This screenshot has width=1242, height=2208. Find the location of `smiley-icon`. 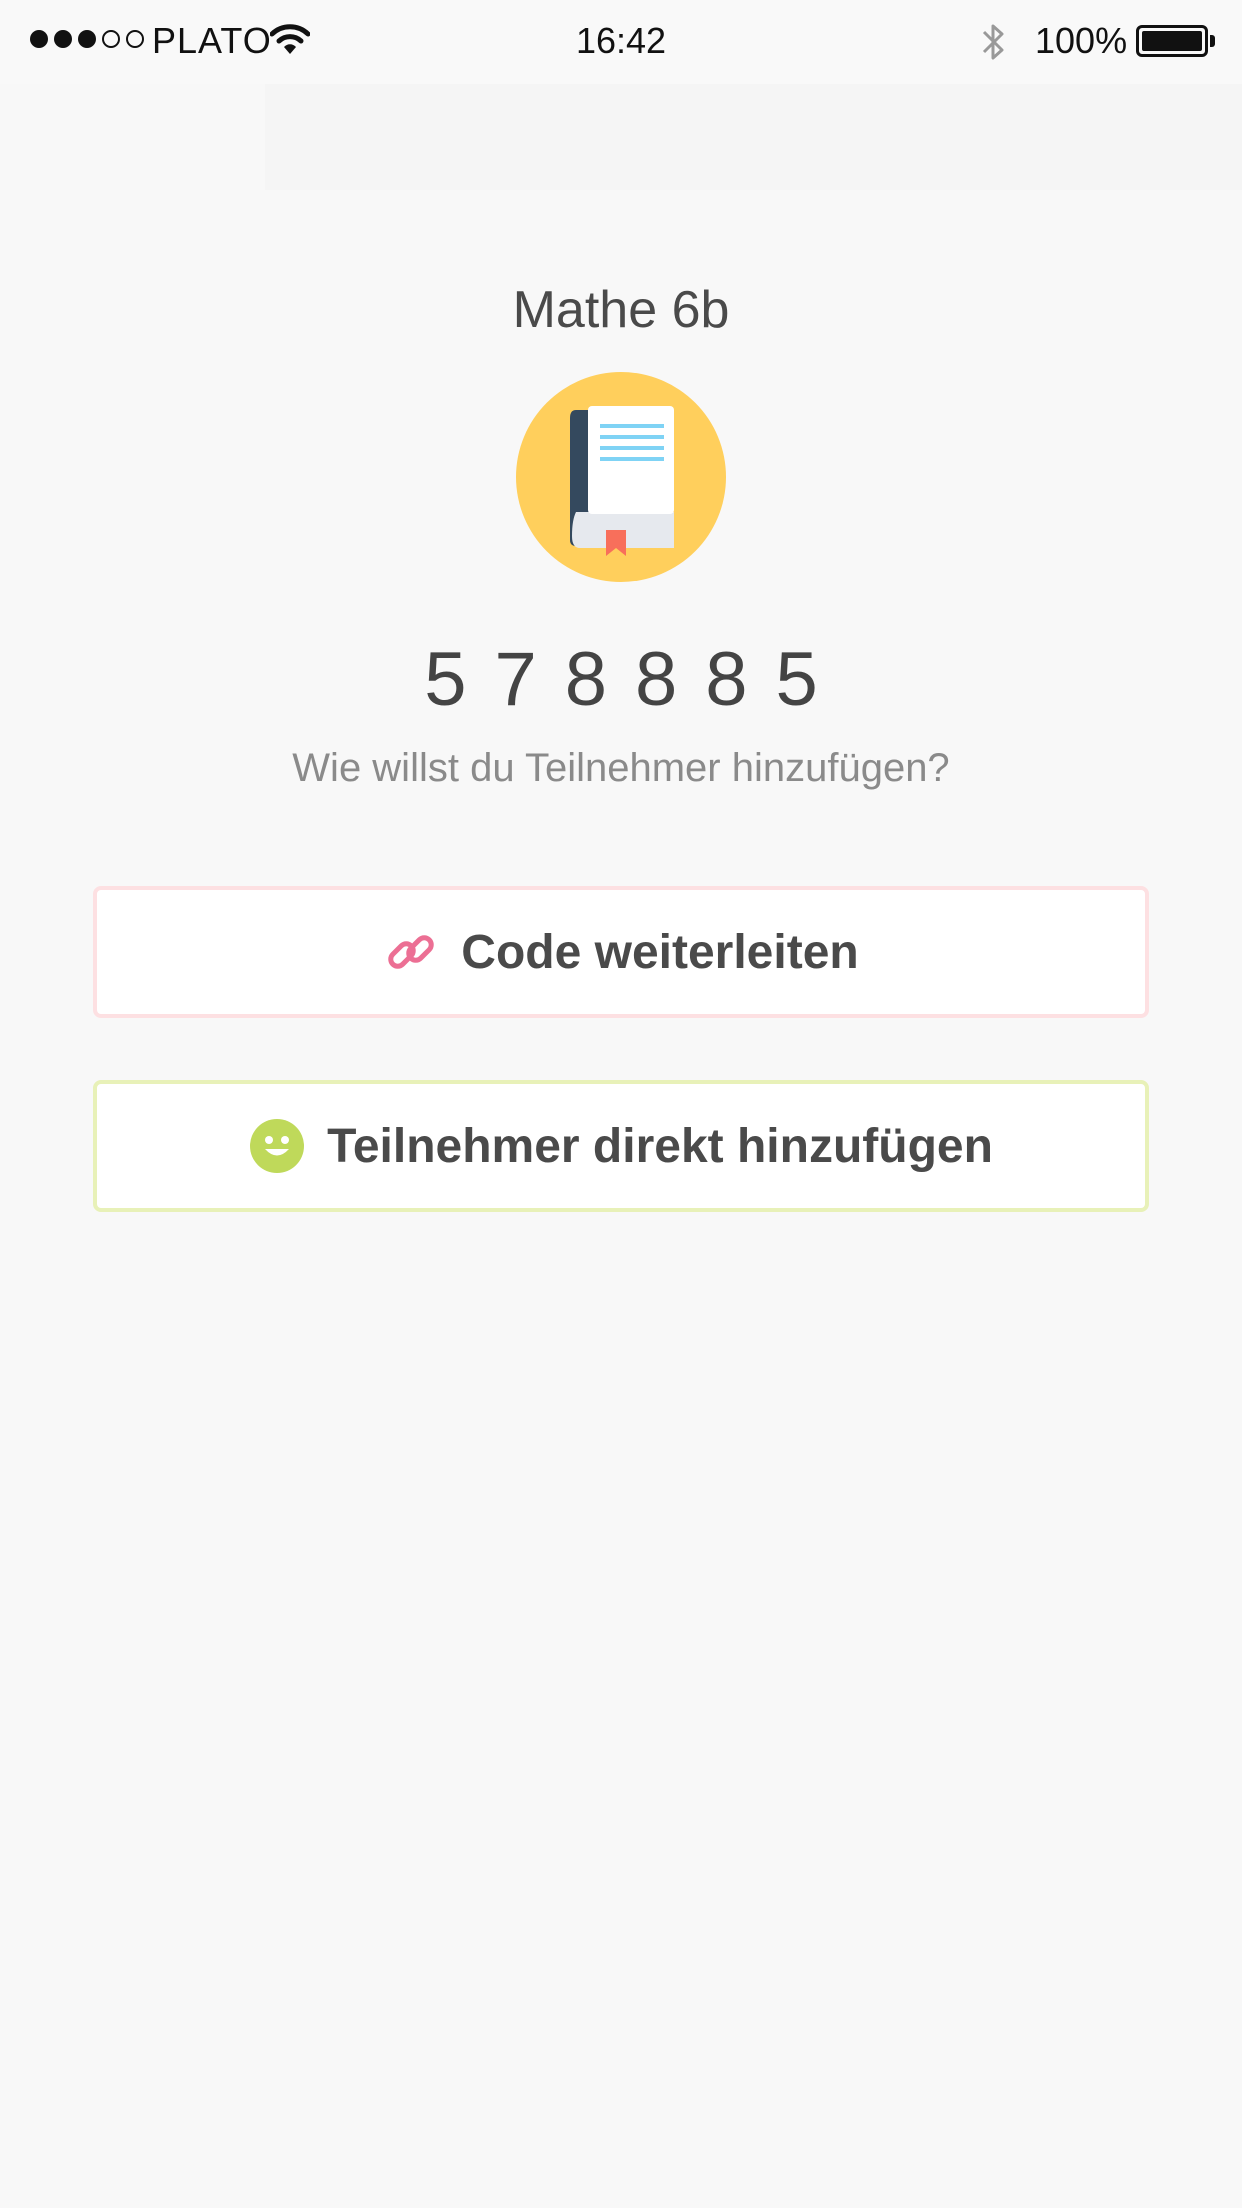

smiley-icon is located at coordinates (277, 1146).